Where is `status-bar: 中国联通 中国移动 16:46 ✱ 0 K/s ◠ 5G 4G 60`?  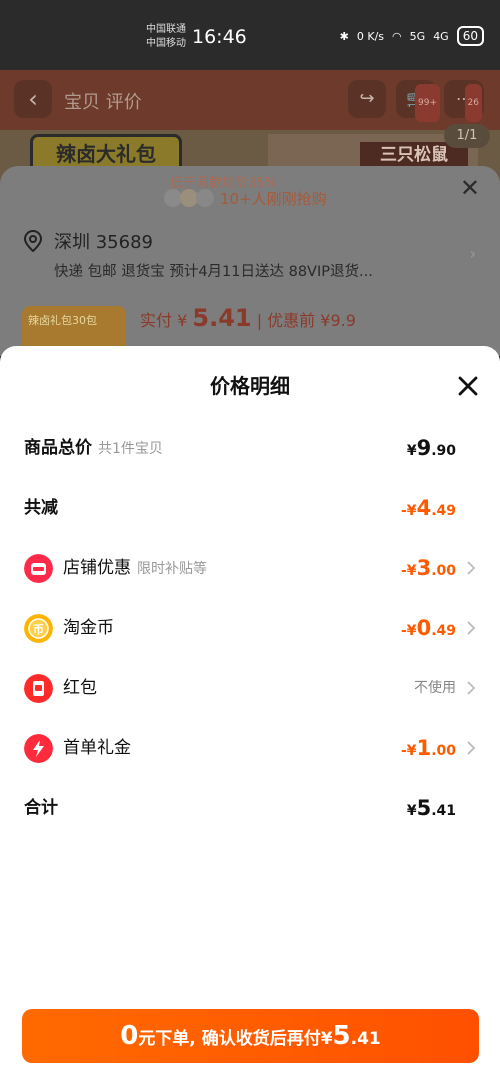
status-bar: 中国联通 中国移动 16:46 ✱ 0 K/s ◠ 5G 4G 60 is located at coordinates (250, 35).